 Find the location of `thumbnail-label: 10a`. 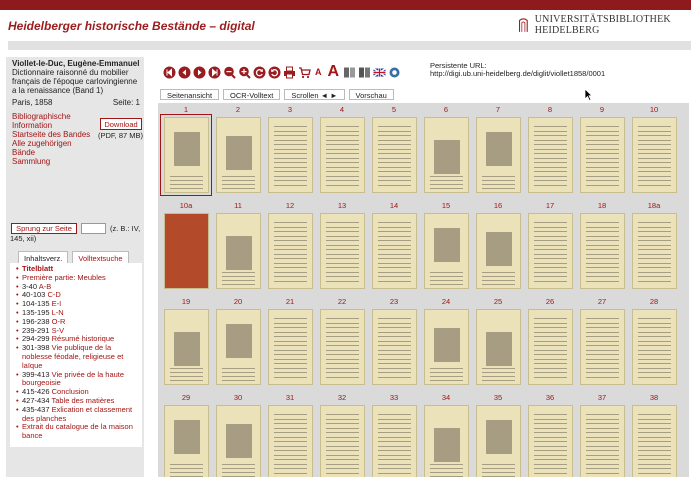

thumbnail-label: 10a is located at coordinates (186, 205).